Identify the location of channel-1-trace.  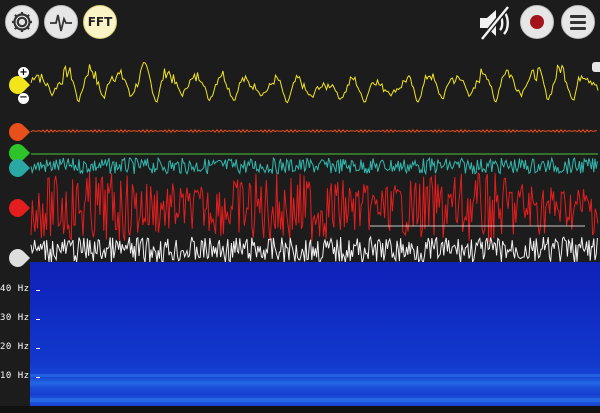
(314, 83).